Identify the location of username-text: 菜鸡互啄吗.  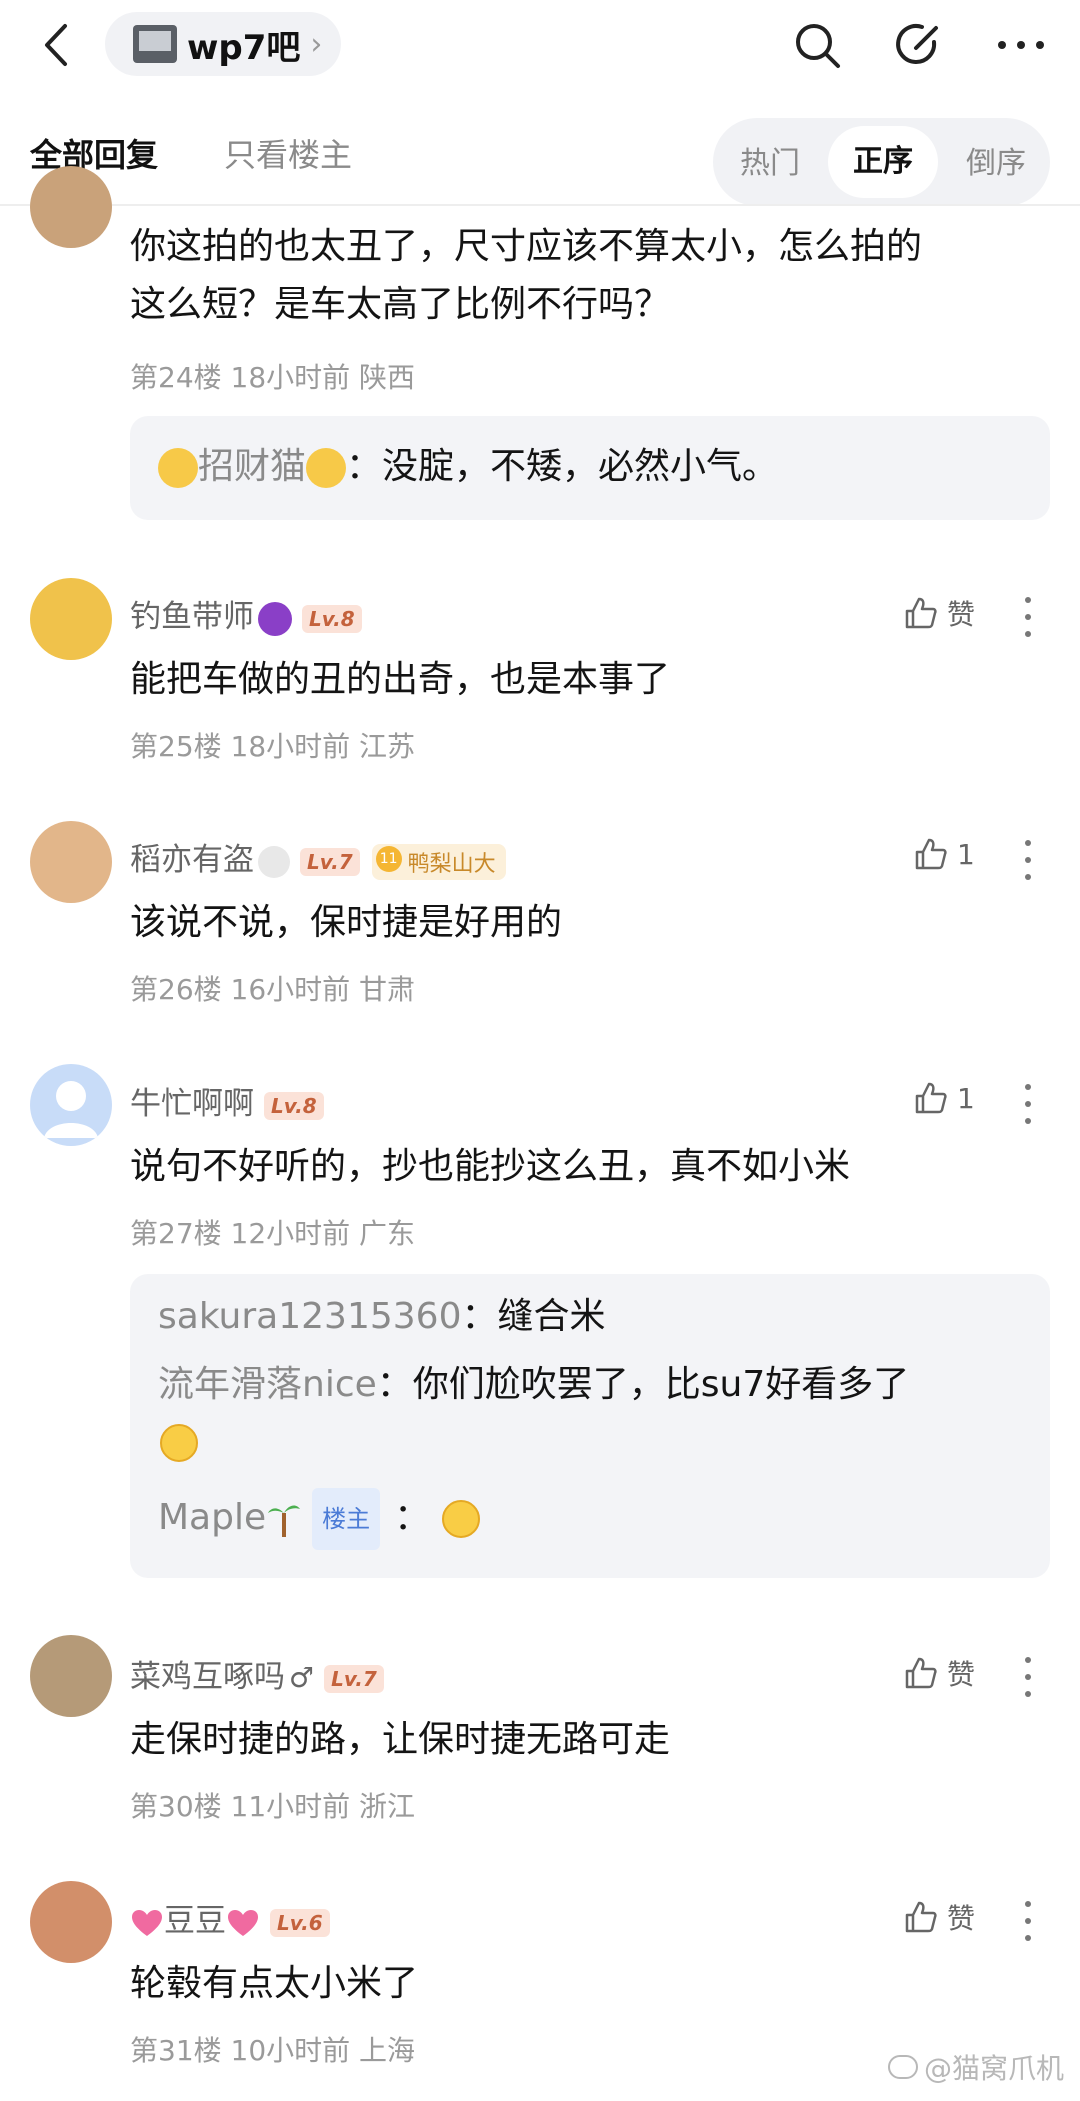
(207, 1677).